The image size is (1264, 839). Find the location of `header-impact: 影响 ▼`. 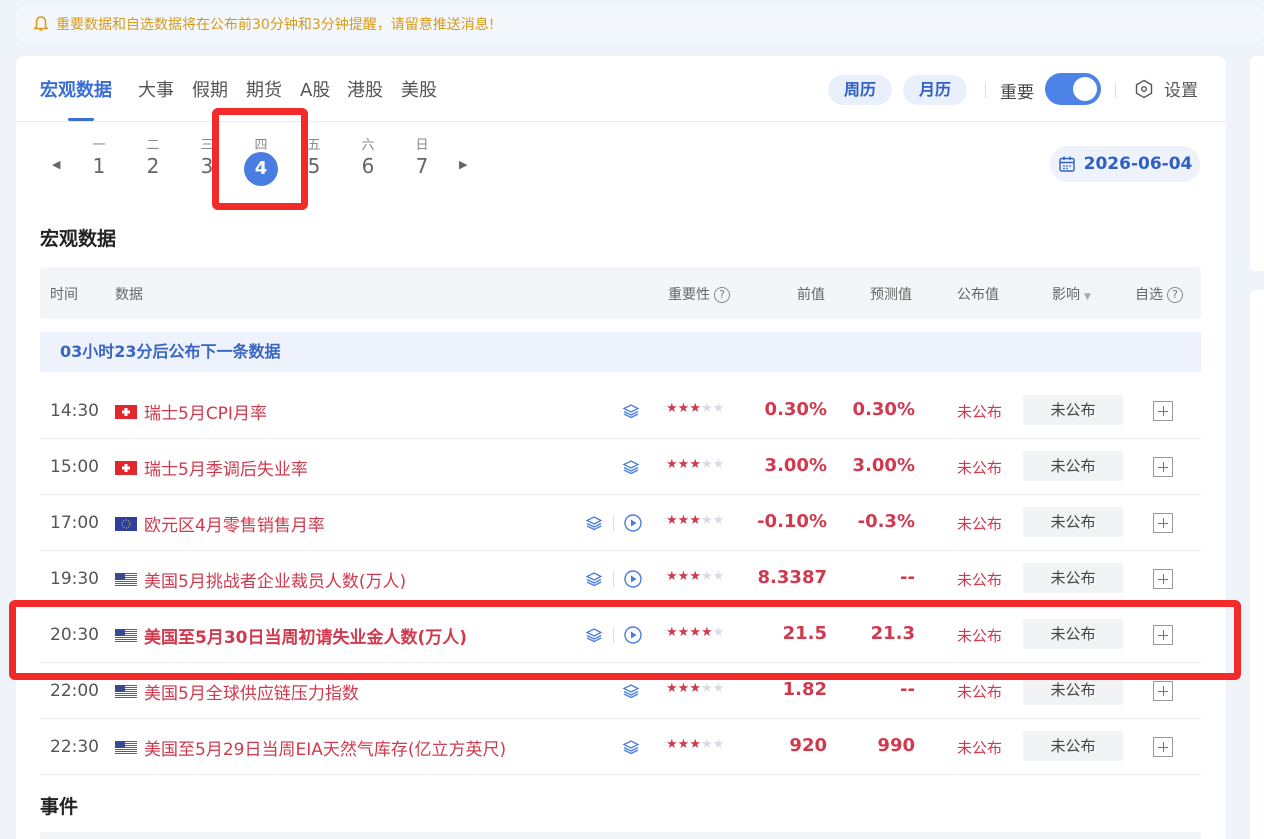

header-impact: 影响 ▼ is located at coordinates (1071, 294).